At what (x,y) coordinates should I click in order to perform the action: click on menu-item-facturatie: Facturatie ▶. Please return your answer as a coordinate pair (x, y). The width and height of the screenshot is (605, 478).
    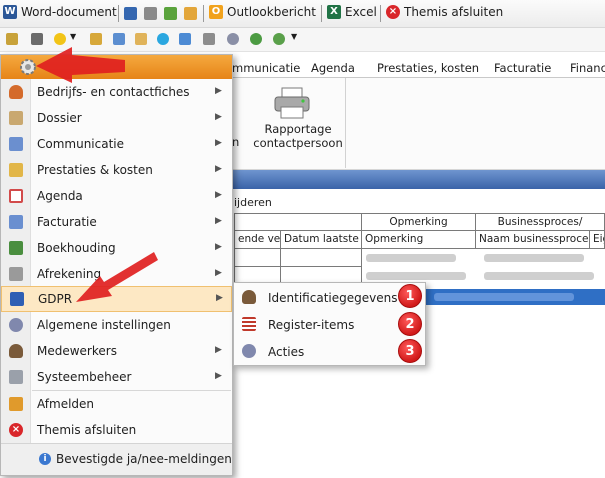
    Looking at the image, I should click on (116, 222).